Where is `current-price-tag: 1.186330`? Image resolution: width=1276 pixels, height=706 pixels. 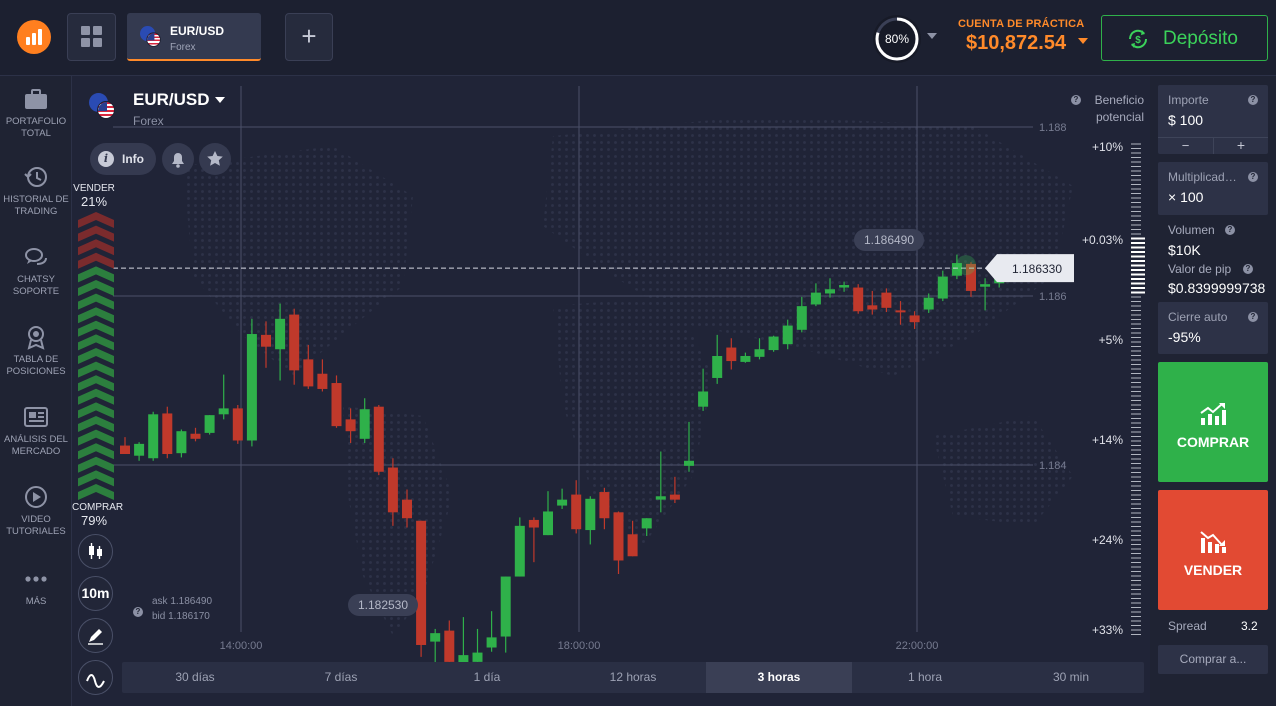
current-price-tag: 1.186330 is located at coordinates (1029, 268).